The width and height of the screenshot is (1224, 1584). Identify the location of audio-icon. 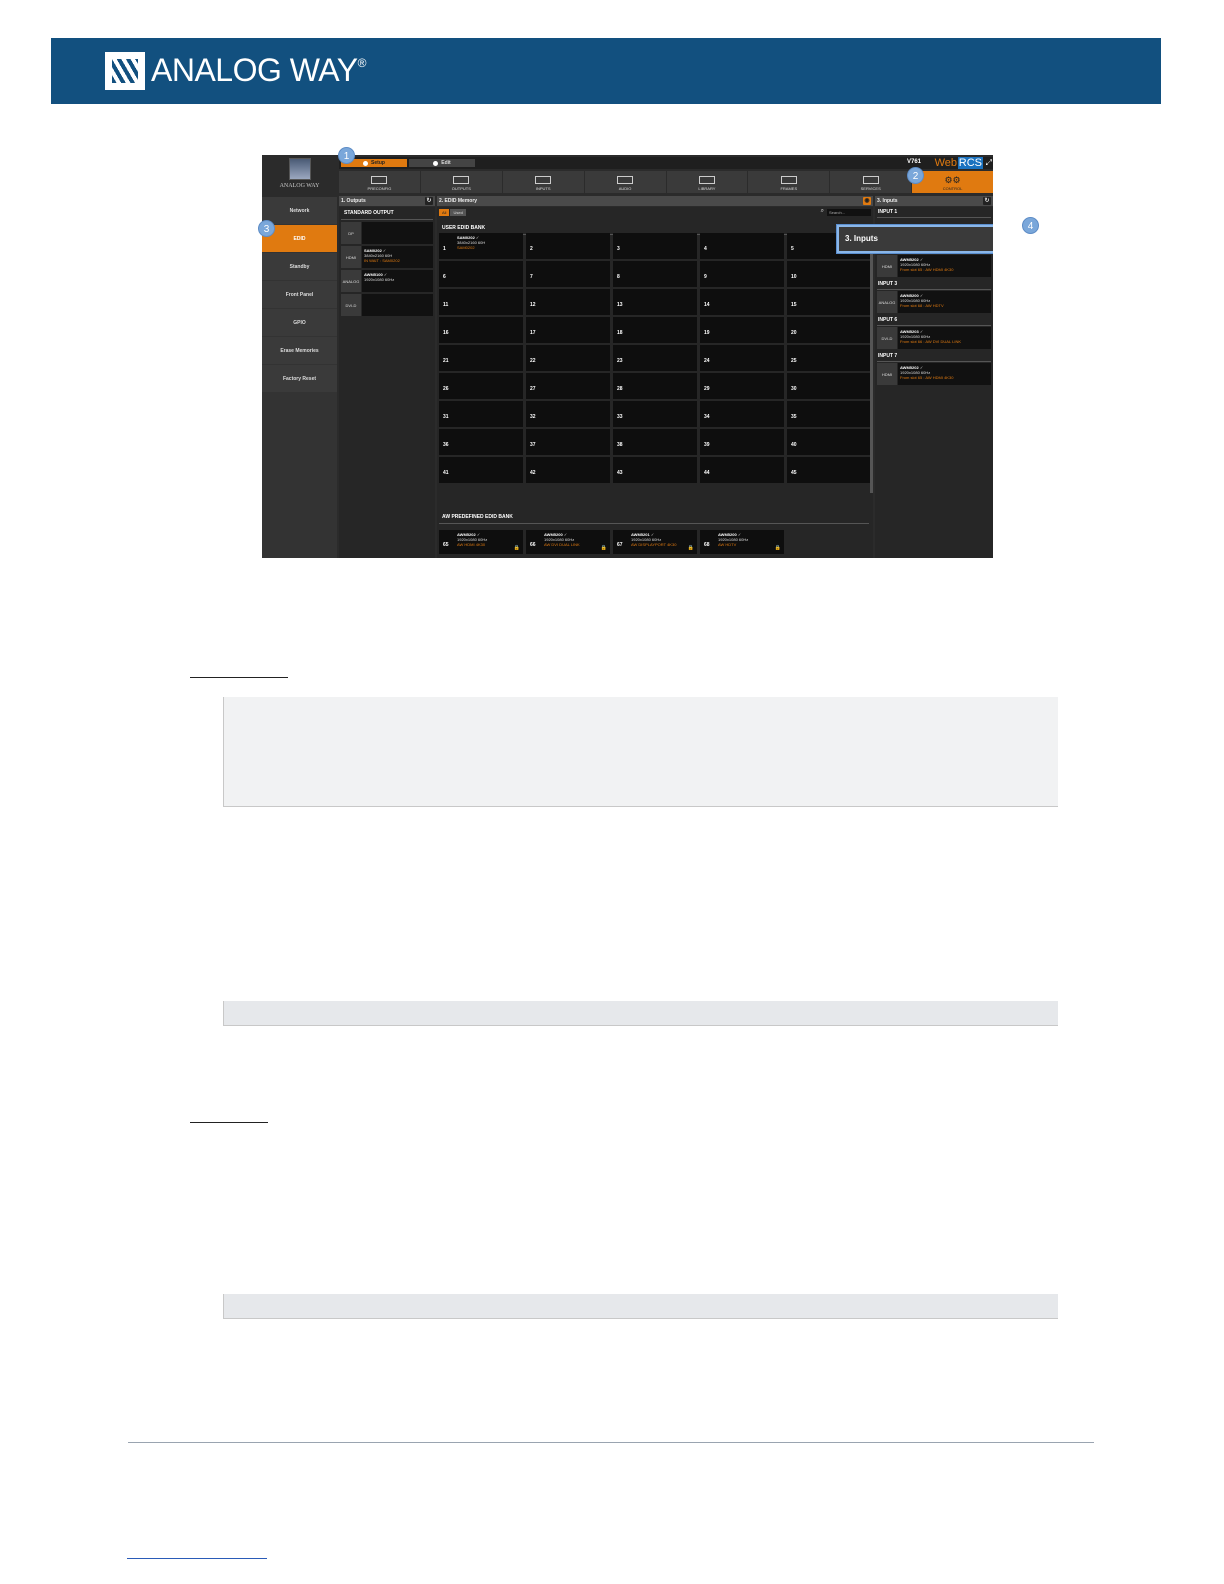
(625, 180).